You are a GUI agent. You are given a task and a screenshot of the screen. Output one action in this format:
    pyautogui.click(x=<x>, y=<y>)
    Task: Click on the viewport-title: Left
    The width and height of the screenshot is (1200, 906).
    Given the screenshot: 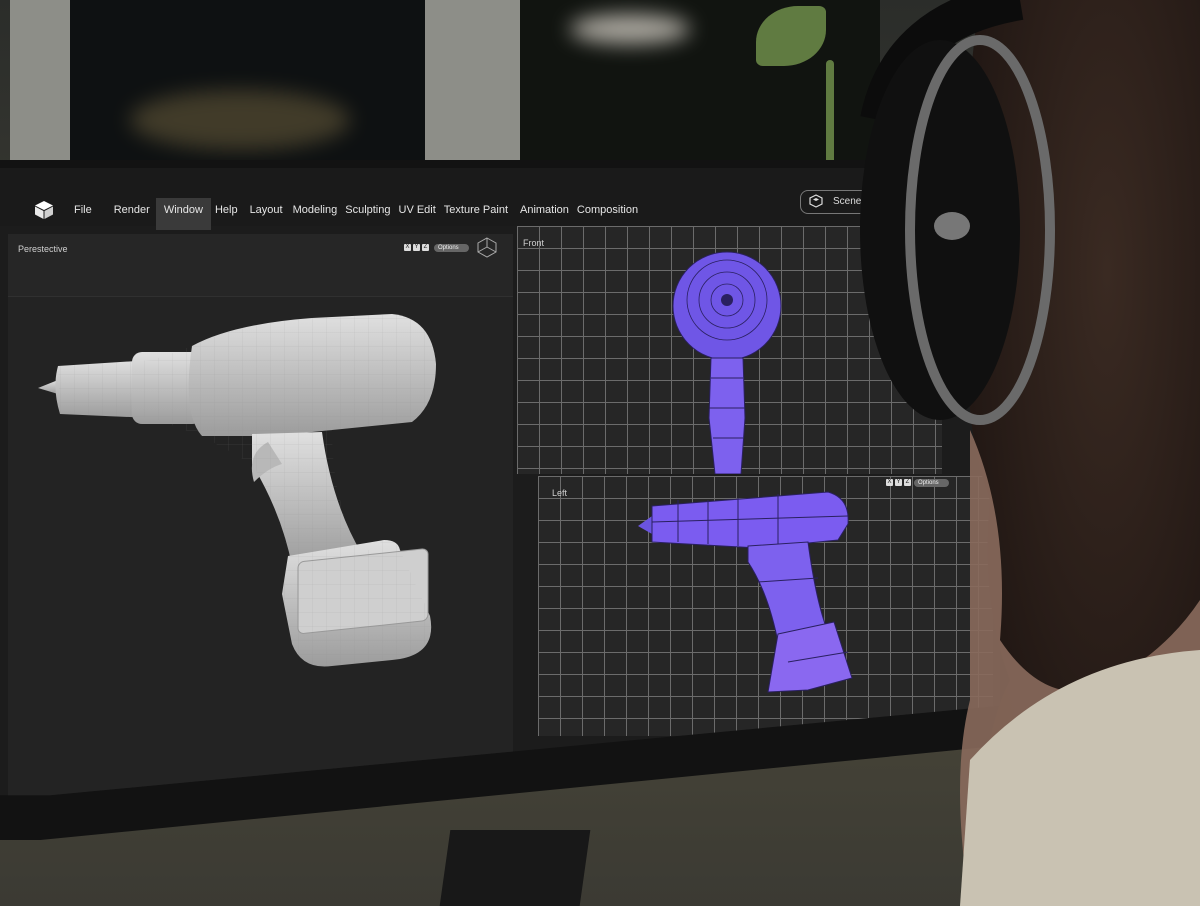 What is the action you would take?
    pyautogui.click(x=560, y=493)
    